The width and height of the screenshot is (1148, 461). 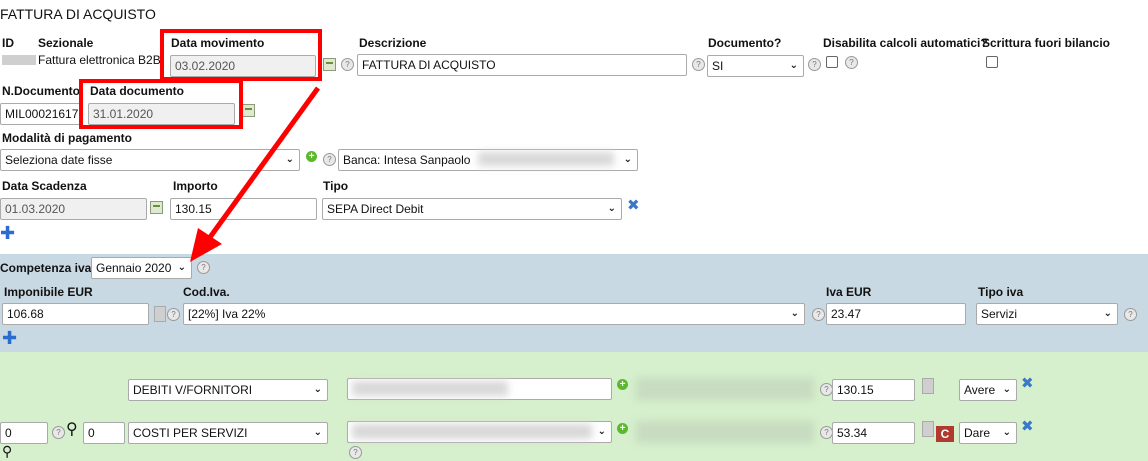 What do you see at coordinates (255, 174) in the screenshot?
I see `annotation-arrow` at bounding box center [255, 174].